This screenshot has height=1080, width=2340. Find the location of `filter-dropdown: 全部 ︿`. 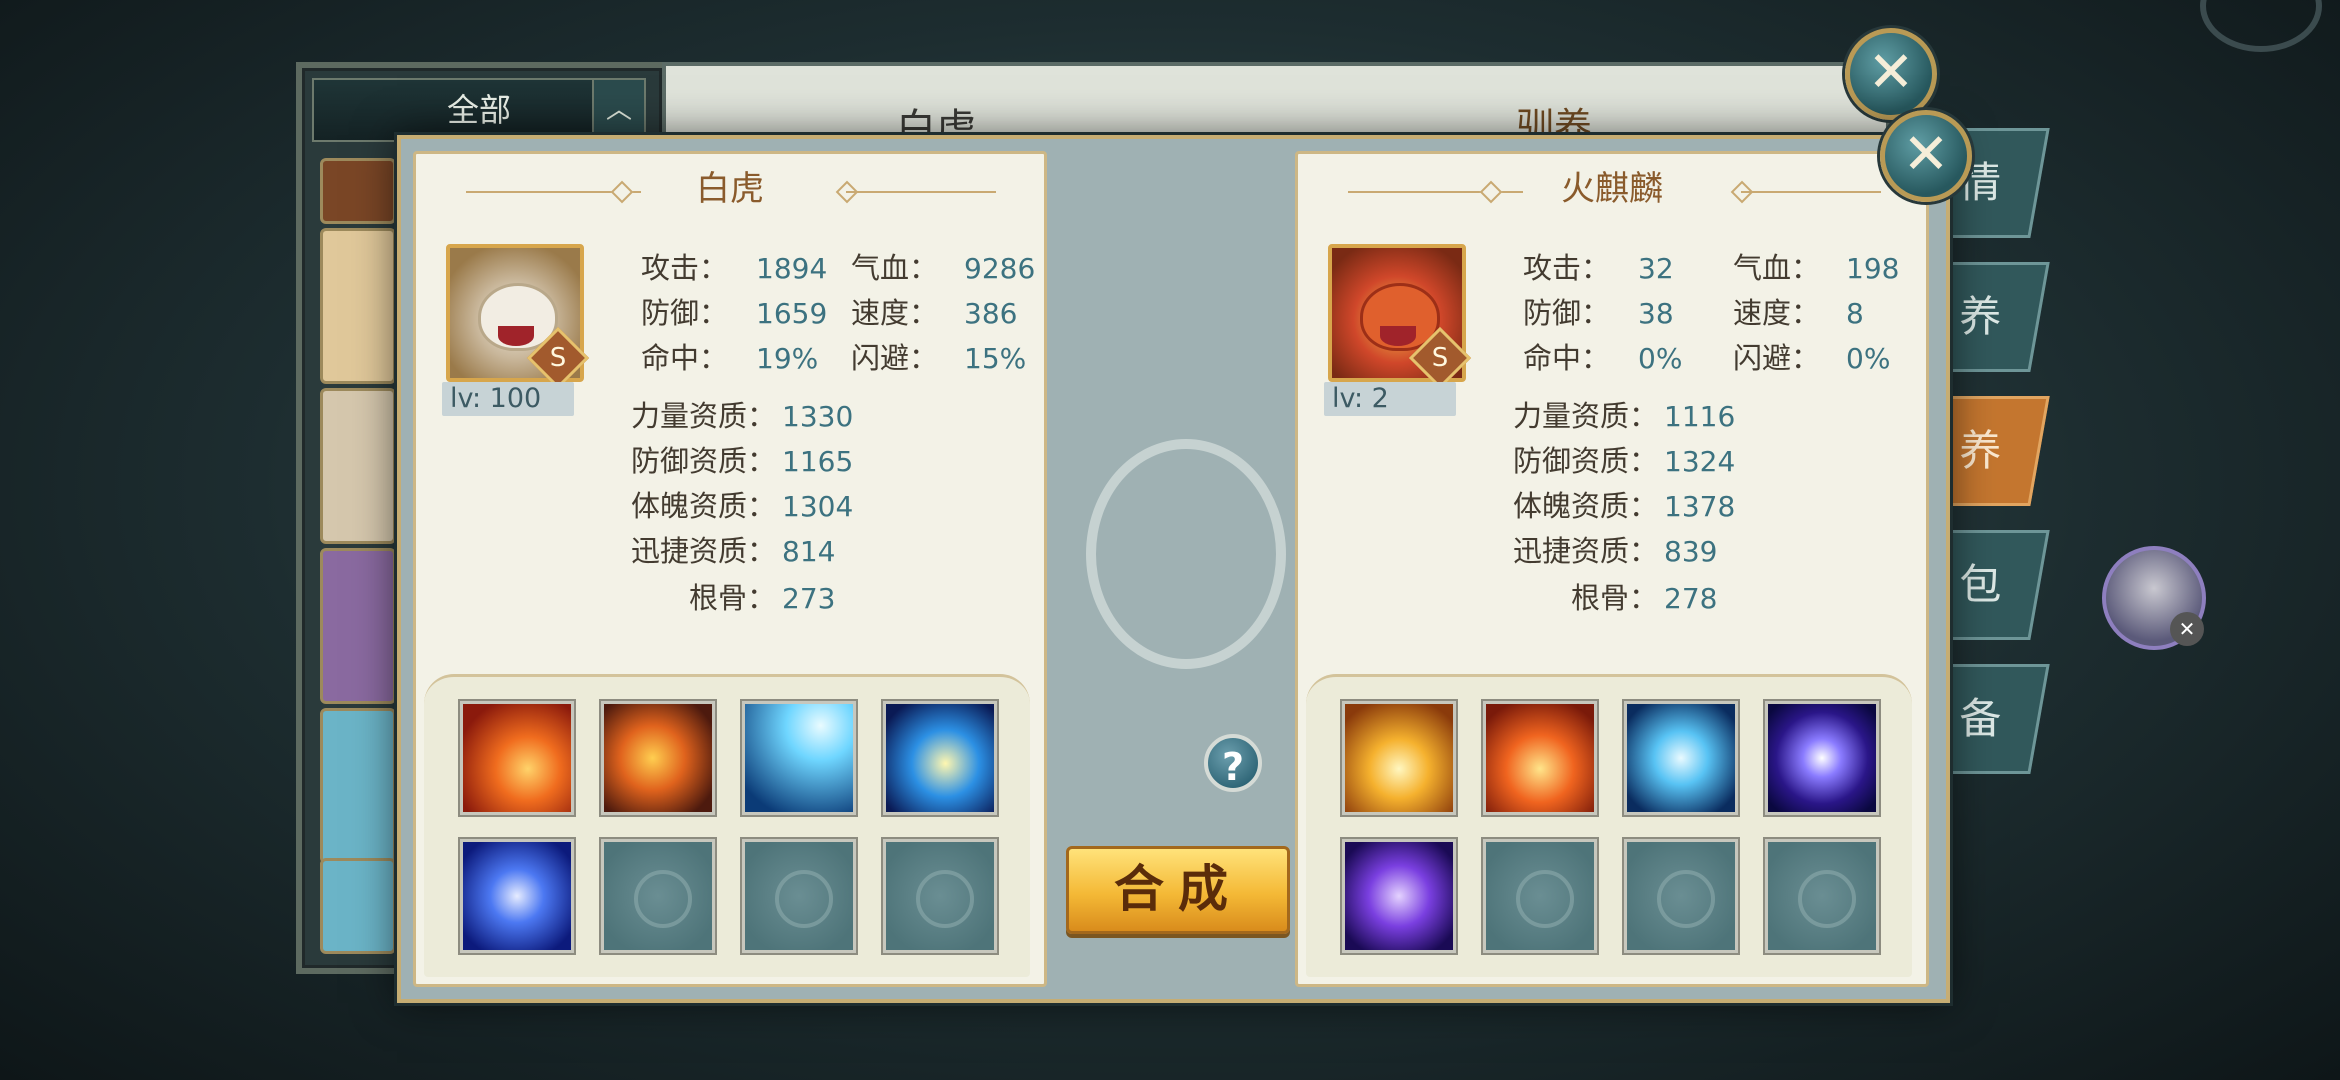

filter-dropdown: 全部 ︿ is located at coordinates (479, 110).